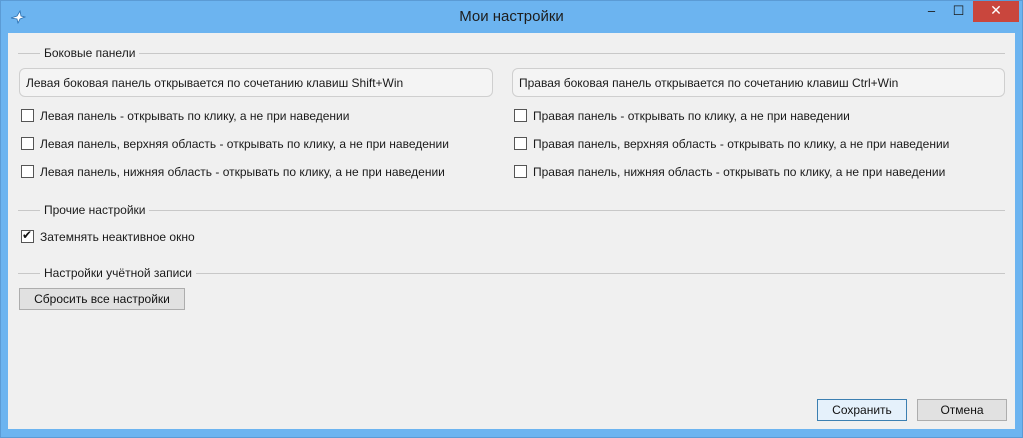 The width and height of the screenshot is (1023, 438). I want to click on cancel-button: Отмена, so click(962, 410).